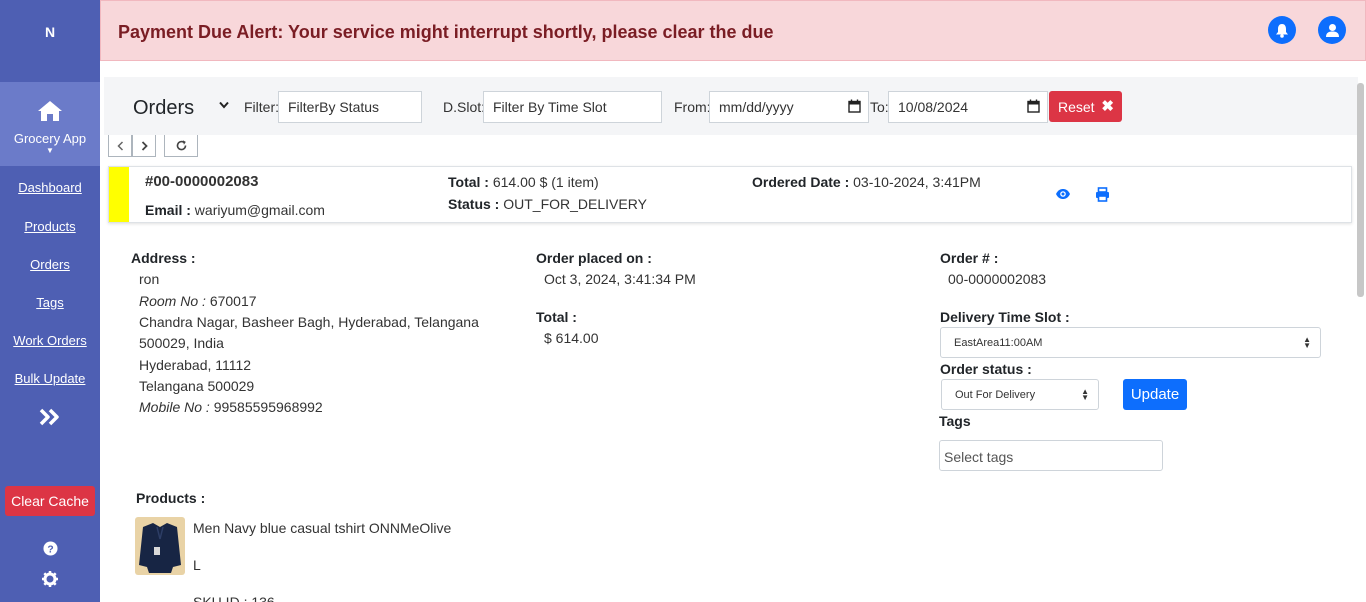  I want to click on from-date-input: mm/dd/yyyy, so click(789, 107).